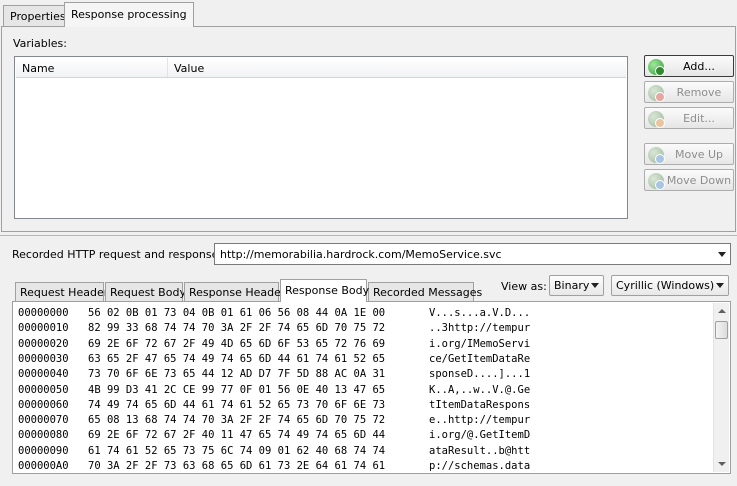  Describe the element at coordinates (656, 119) in the screenshot. I see `edit-icon` at that location.